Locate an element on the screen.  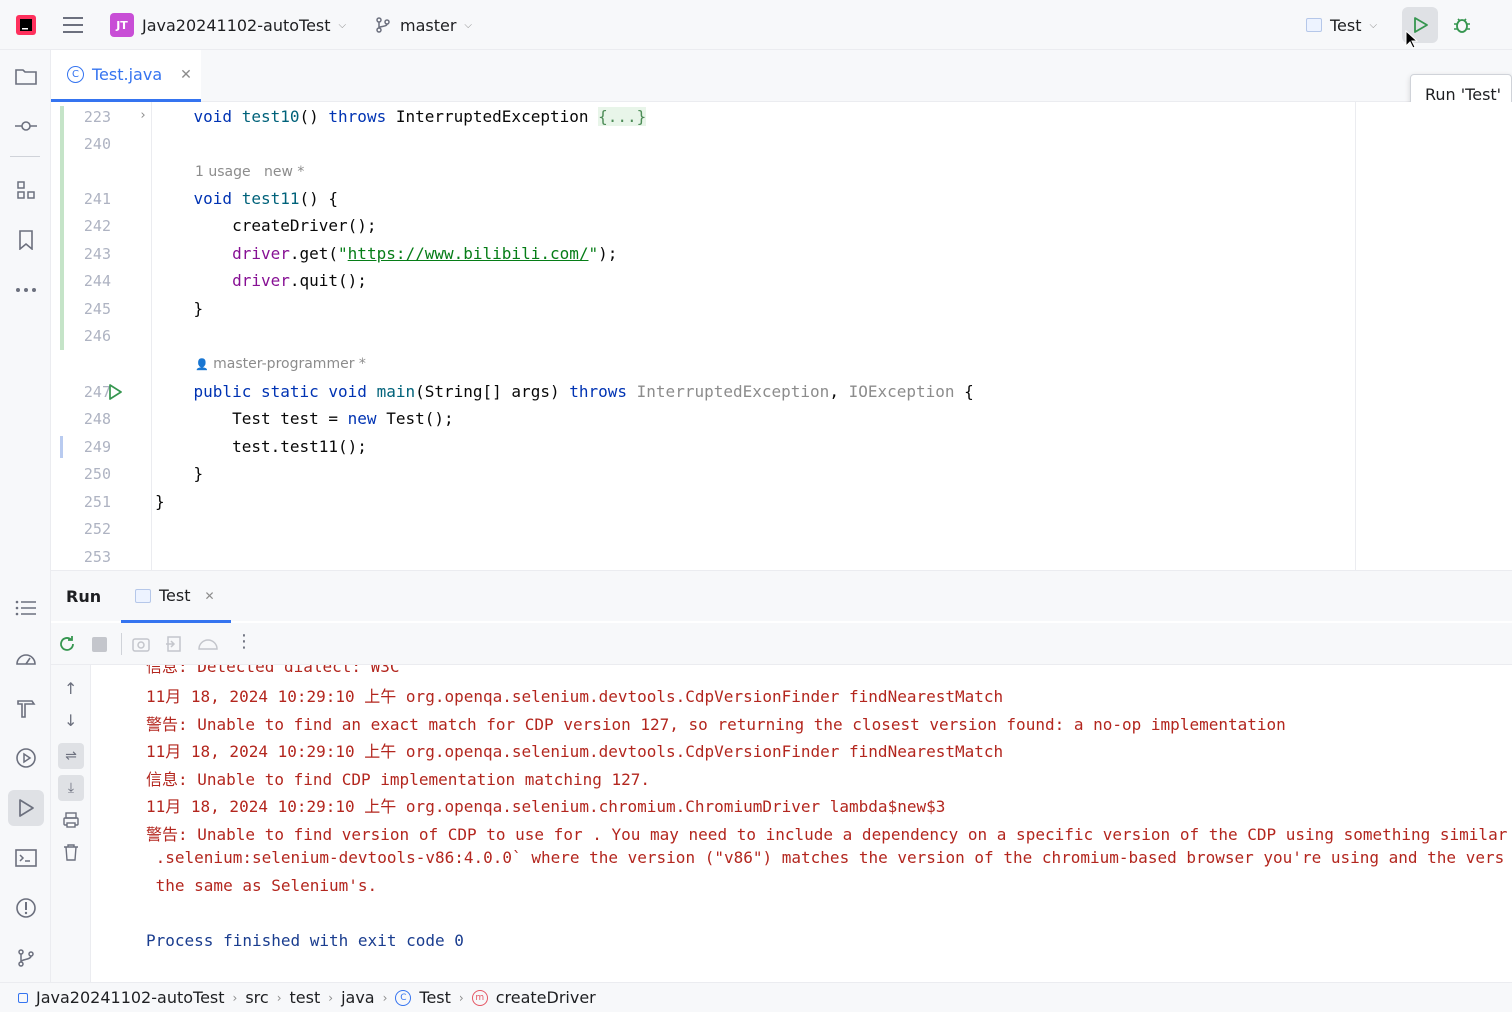
problems-icon is located at coordinates (26, 908).